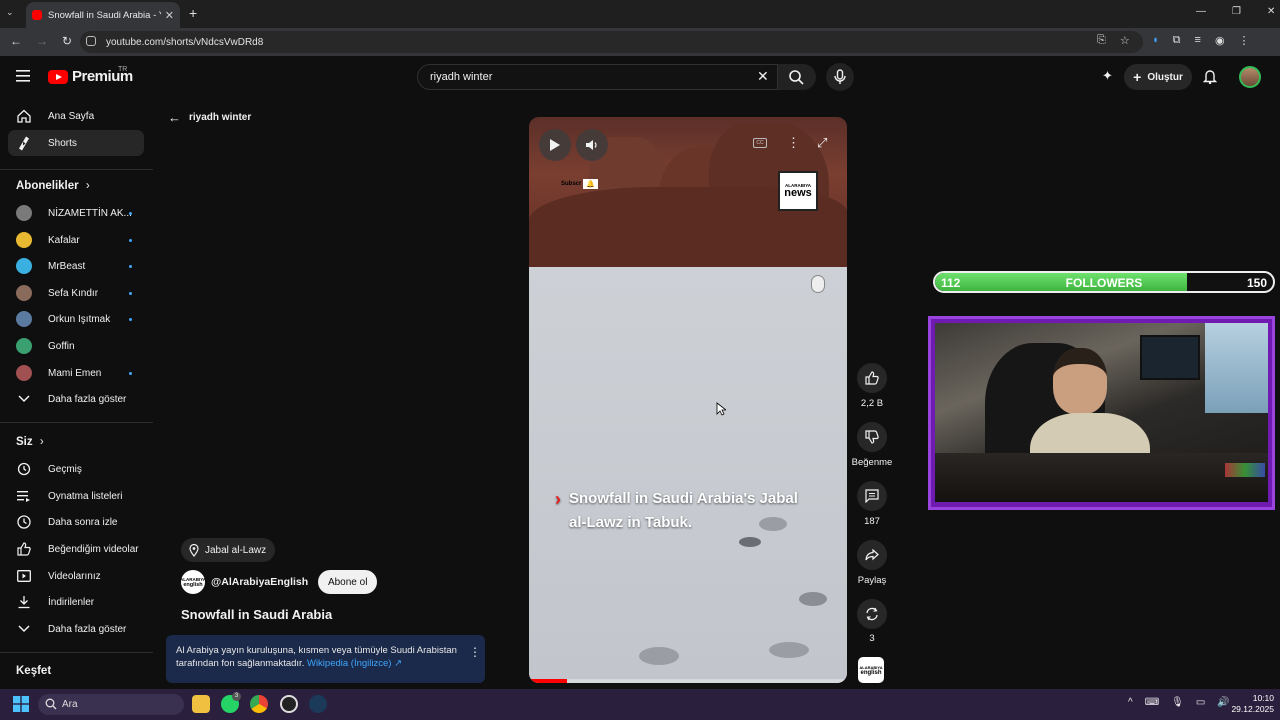 The width and height of the screenshot is (1280, 720). What do you see at coordinates (611, 42) in the screenshot?
I see `address-bar: youtube.com/shorts/vNdcsVwDRd8` at bounding box center [611, 42].